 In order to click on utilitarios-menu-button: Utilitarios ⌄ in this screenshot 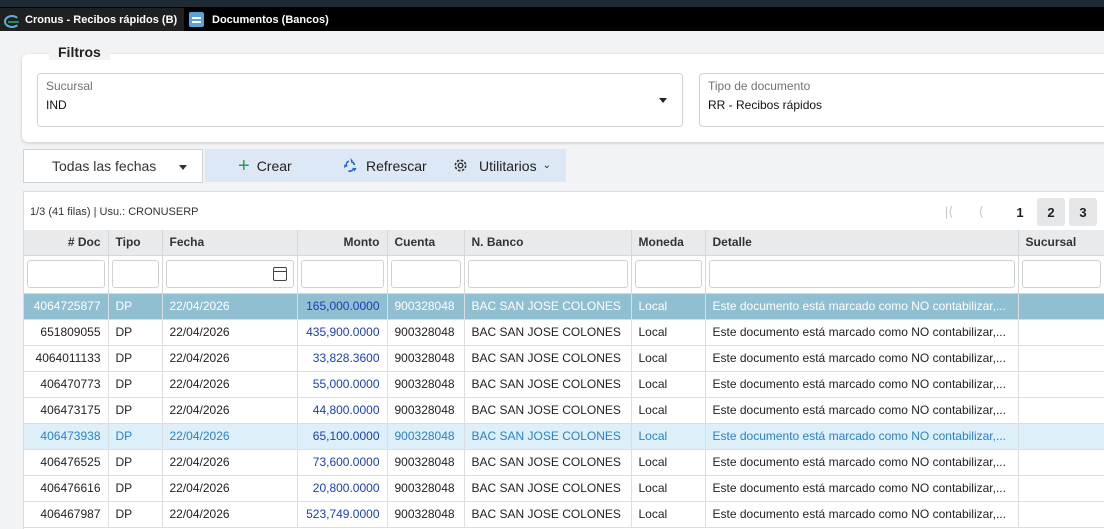, I will do `click(501, 165)`.